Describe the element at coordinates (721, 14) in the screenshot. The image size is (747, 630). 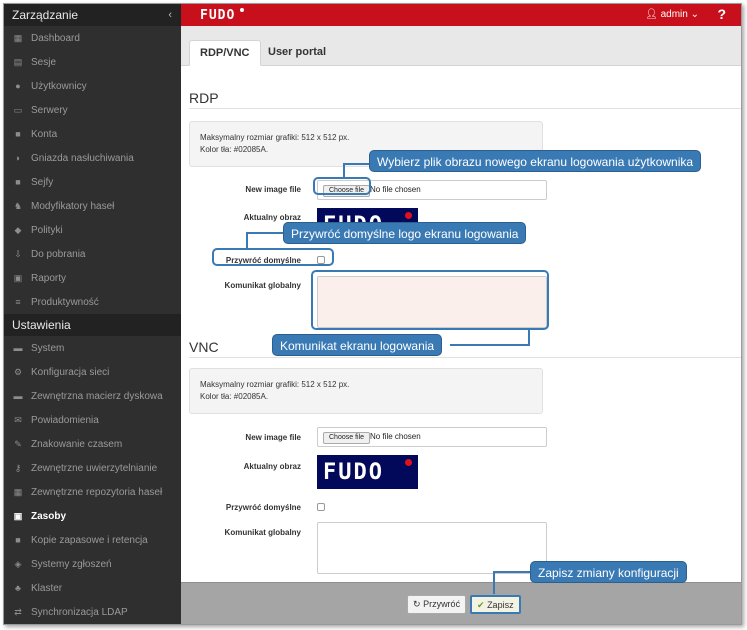
I see `help-icon: ?` at that location.